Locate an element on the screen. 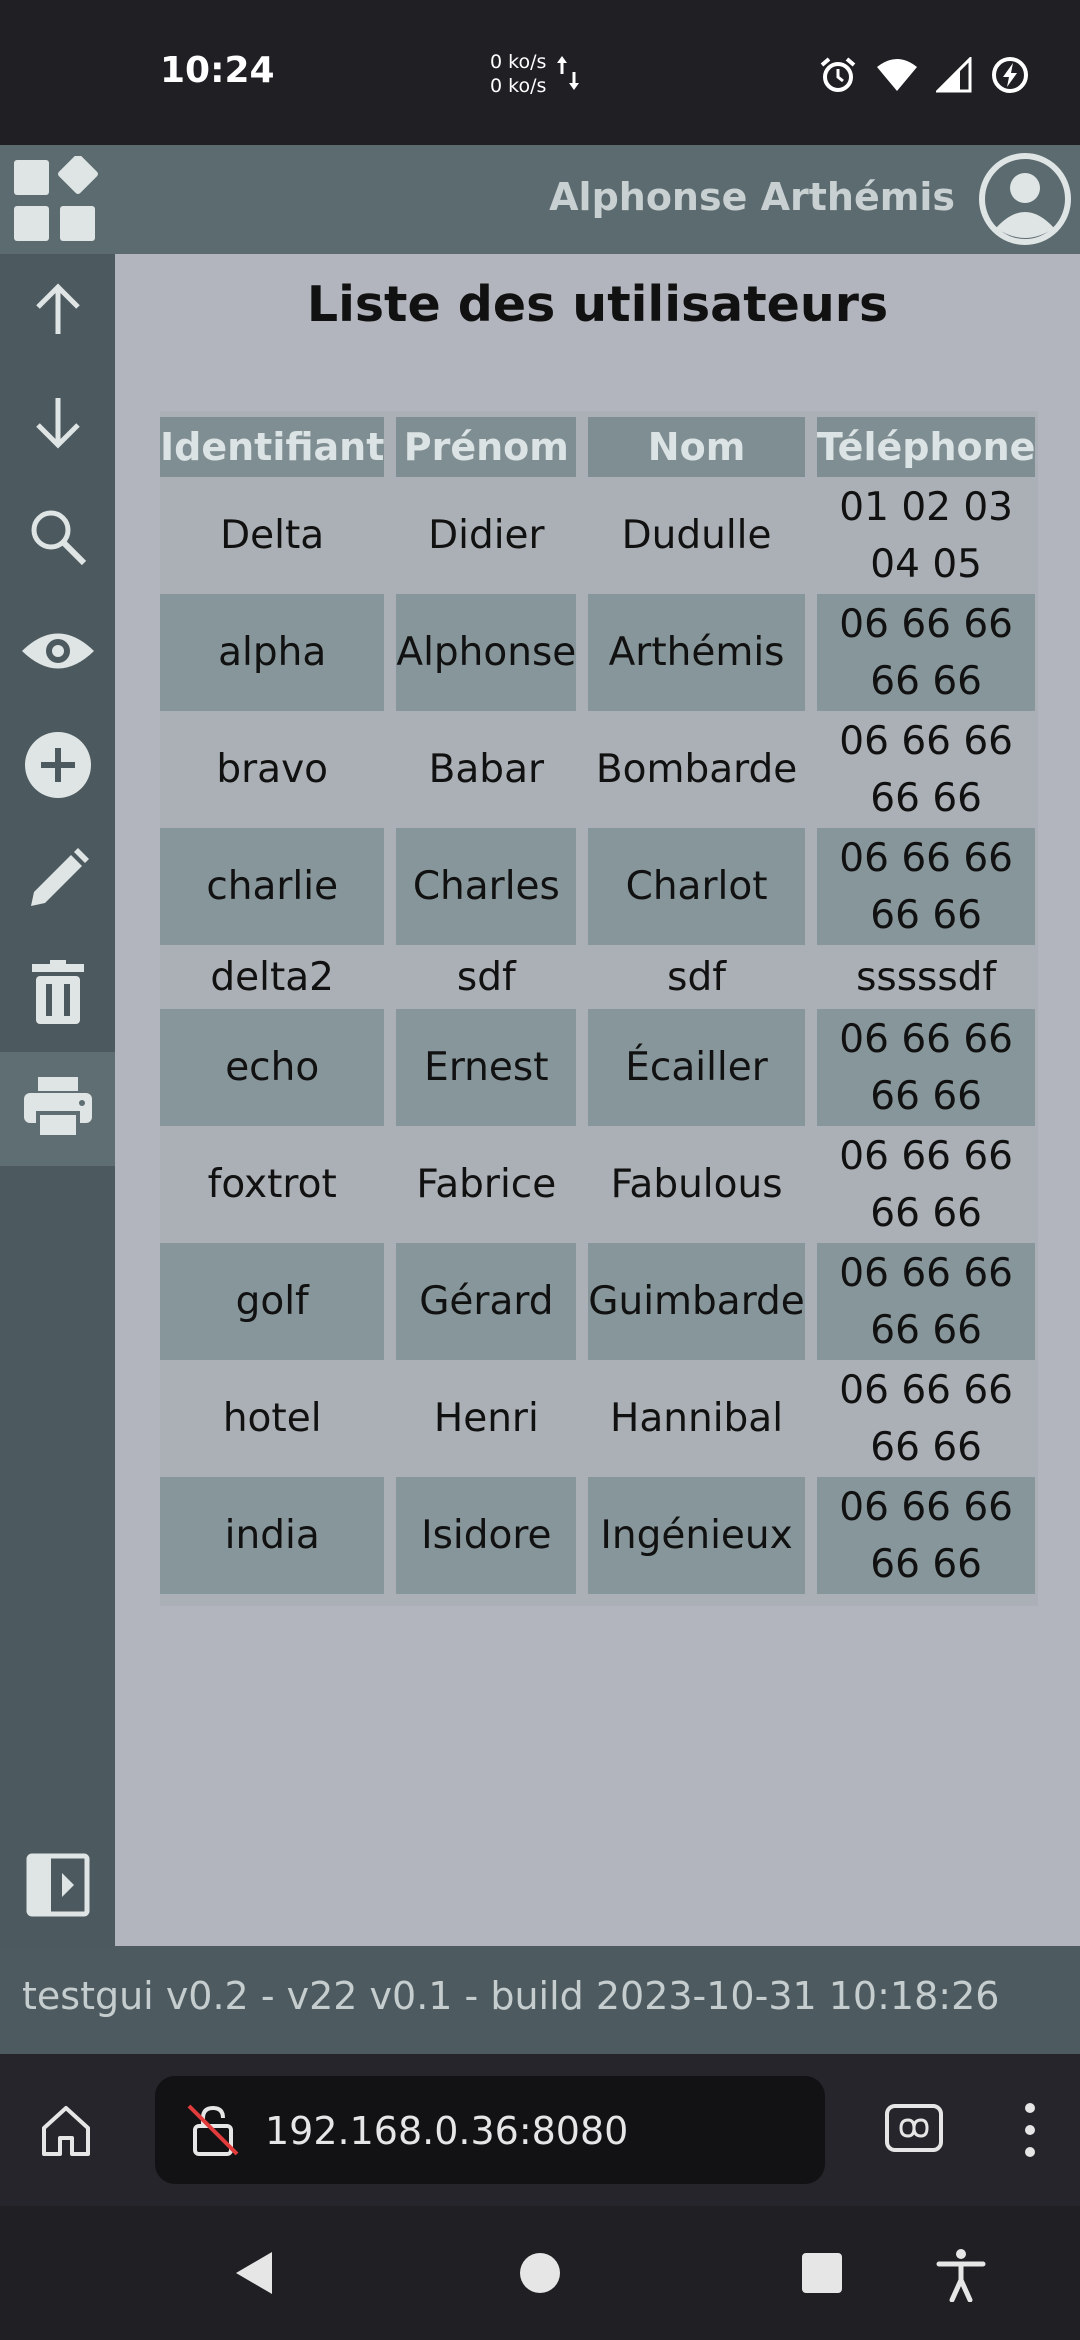 This screenshot has width=1080, height=2340. address-bar: 192.168.0.36:8080 is located at coordinates (490, 2130).